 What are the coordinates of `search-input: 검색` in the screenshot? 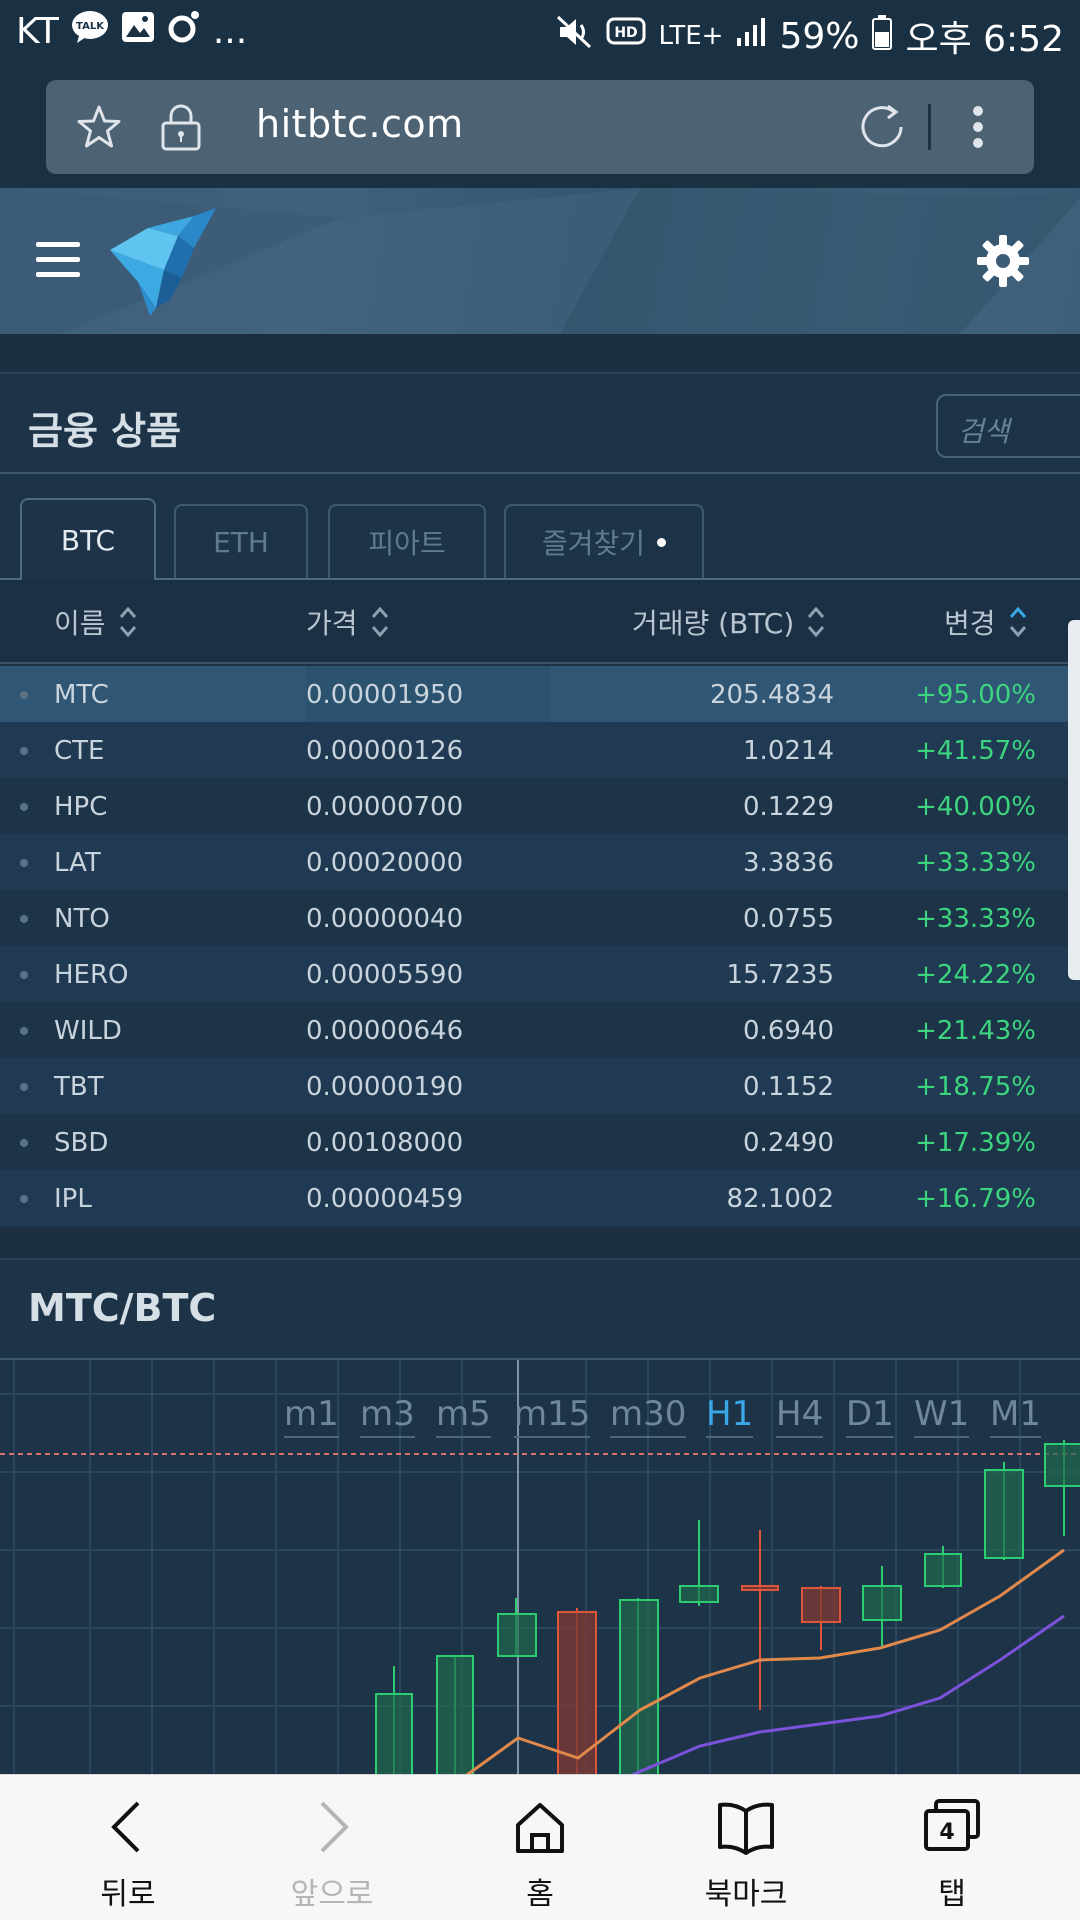 It's located at (1008, 426).